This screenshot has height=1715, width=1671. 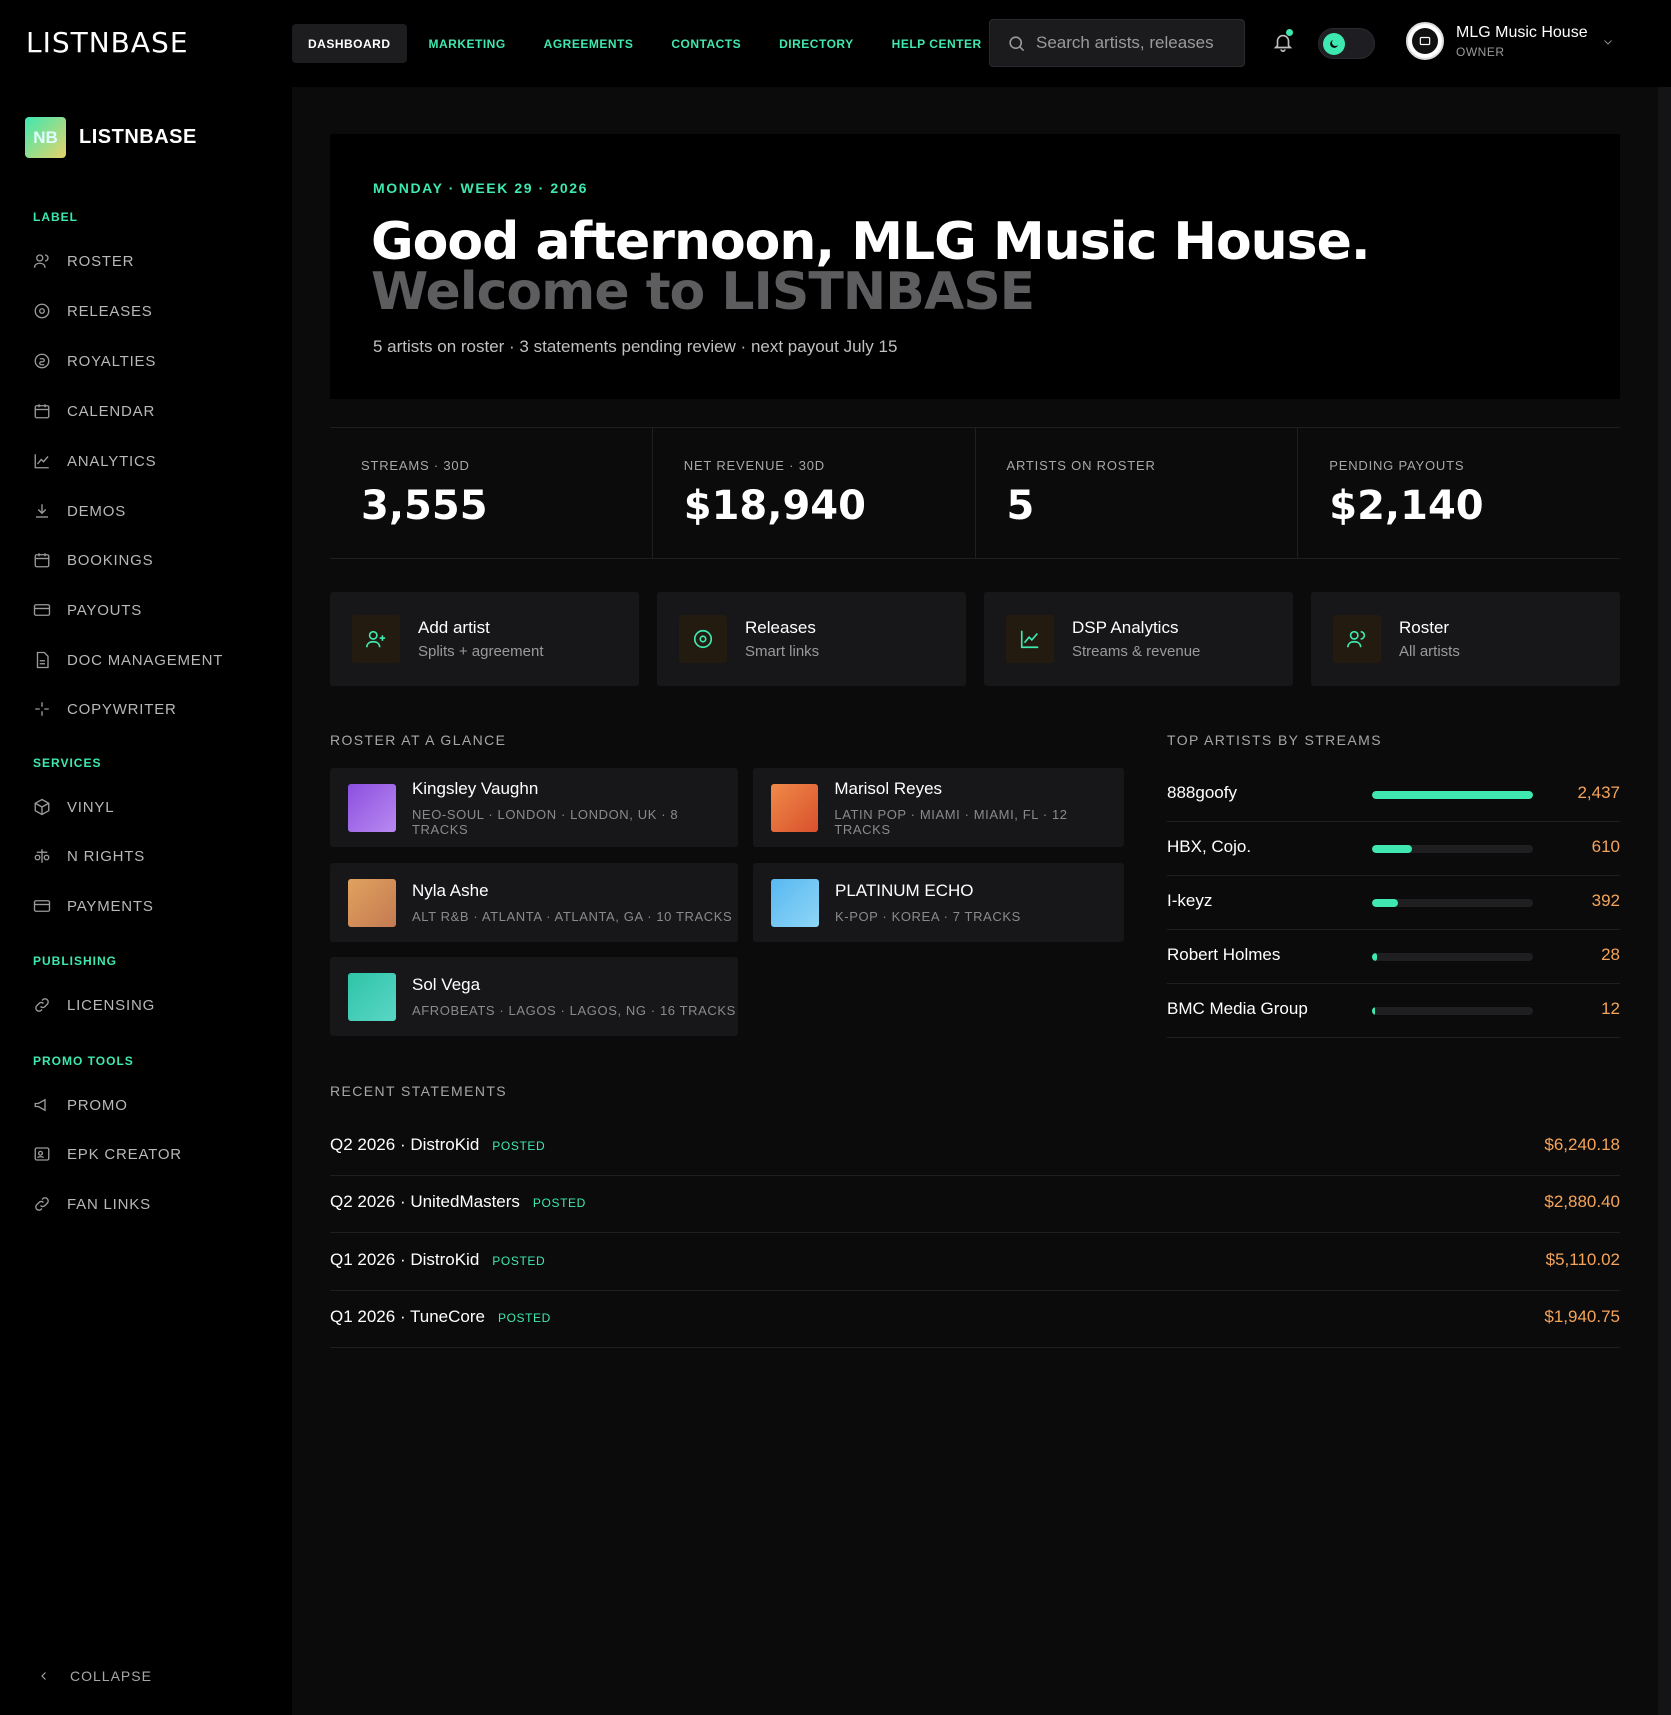 I want to click on action-subtitle: All artists, so click(x=1429, y=651).